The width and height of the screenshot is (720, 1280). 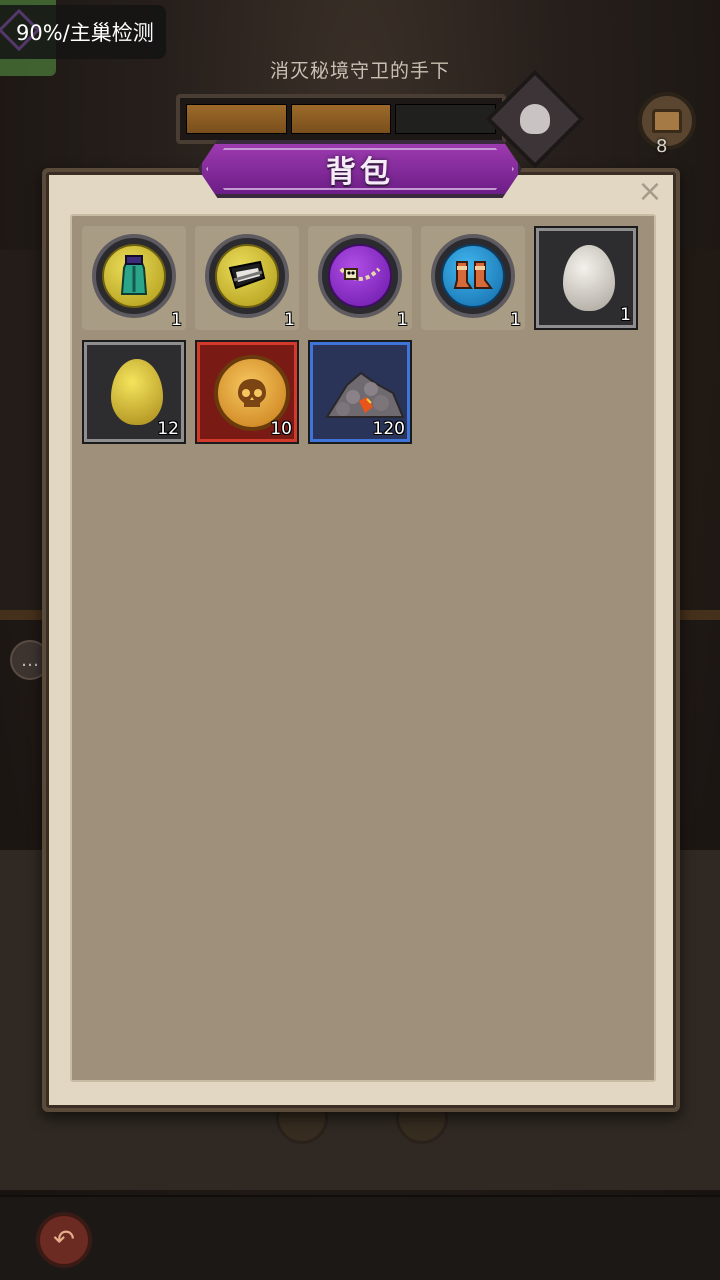 I want to click on item-count: 10, so click(x=281, y=429).